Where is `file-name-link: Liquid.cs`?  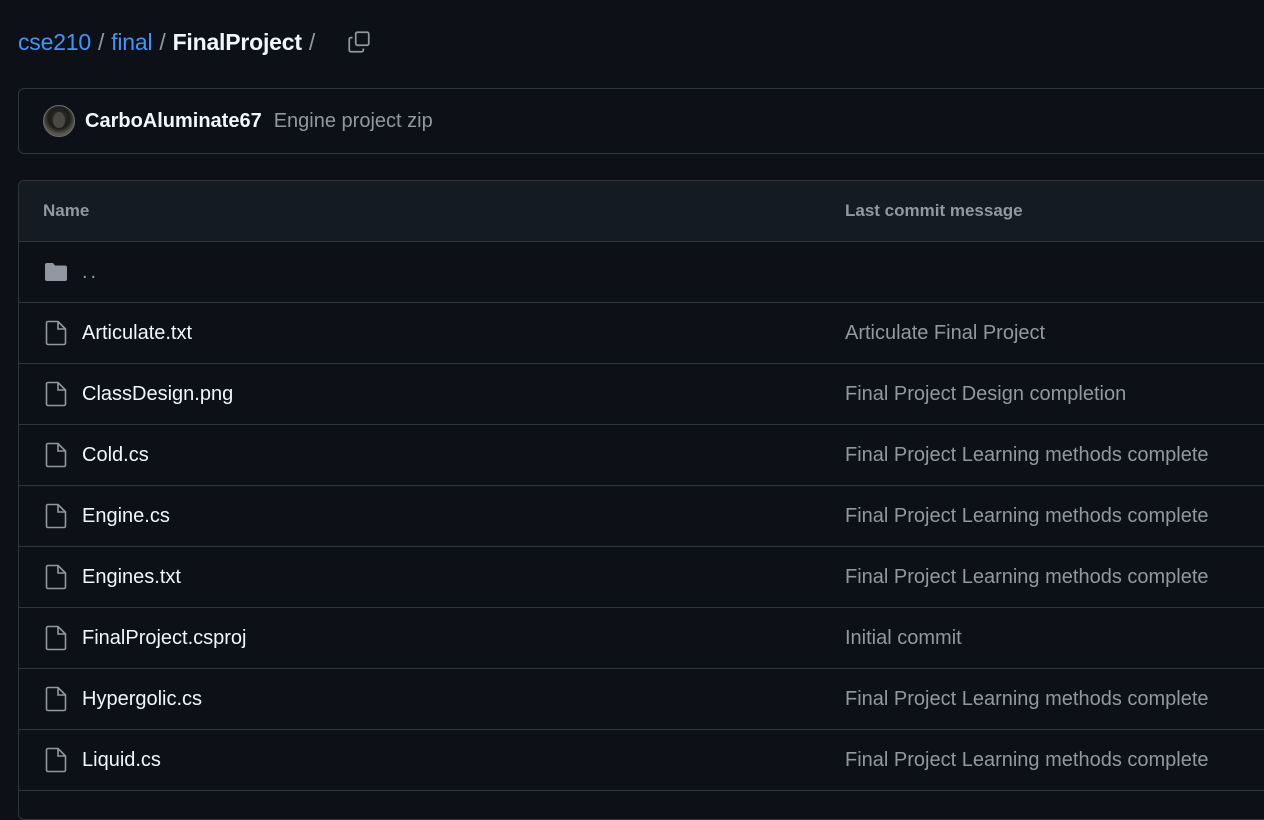 file-name-link: Liquid.cs is located at coordinates (121, 760).